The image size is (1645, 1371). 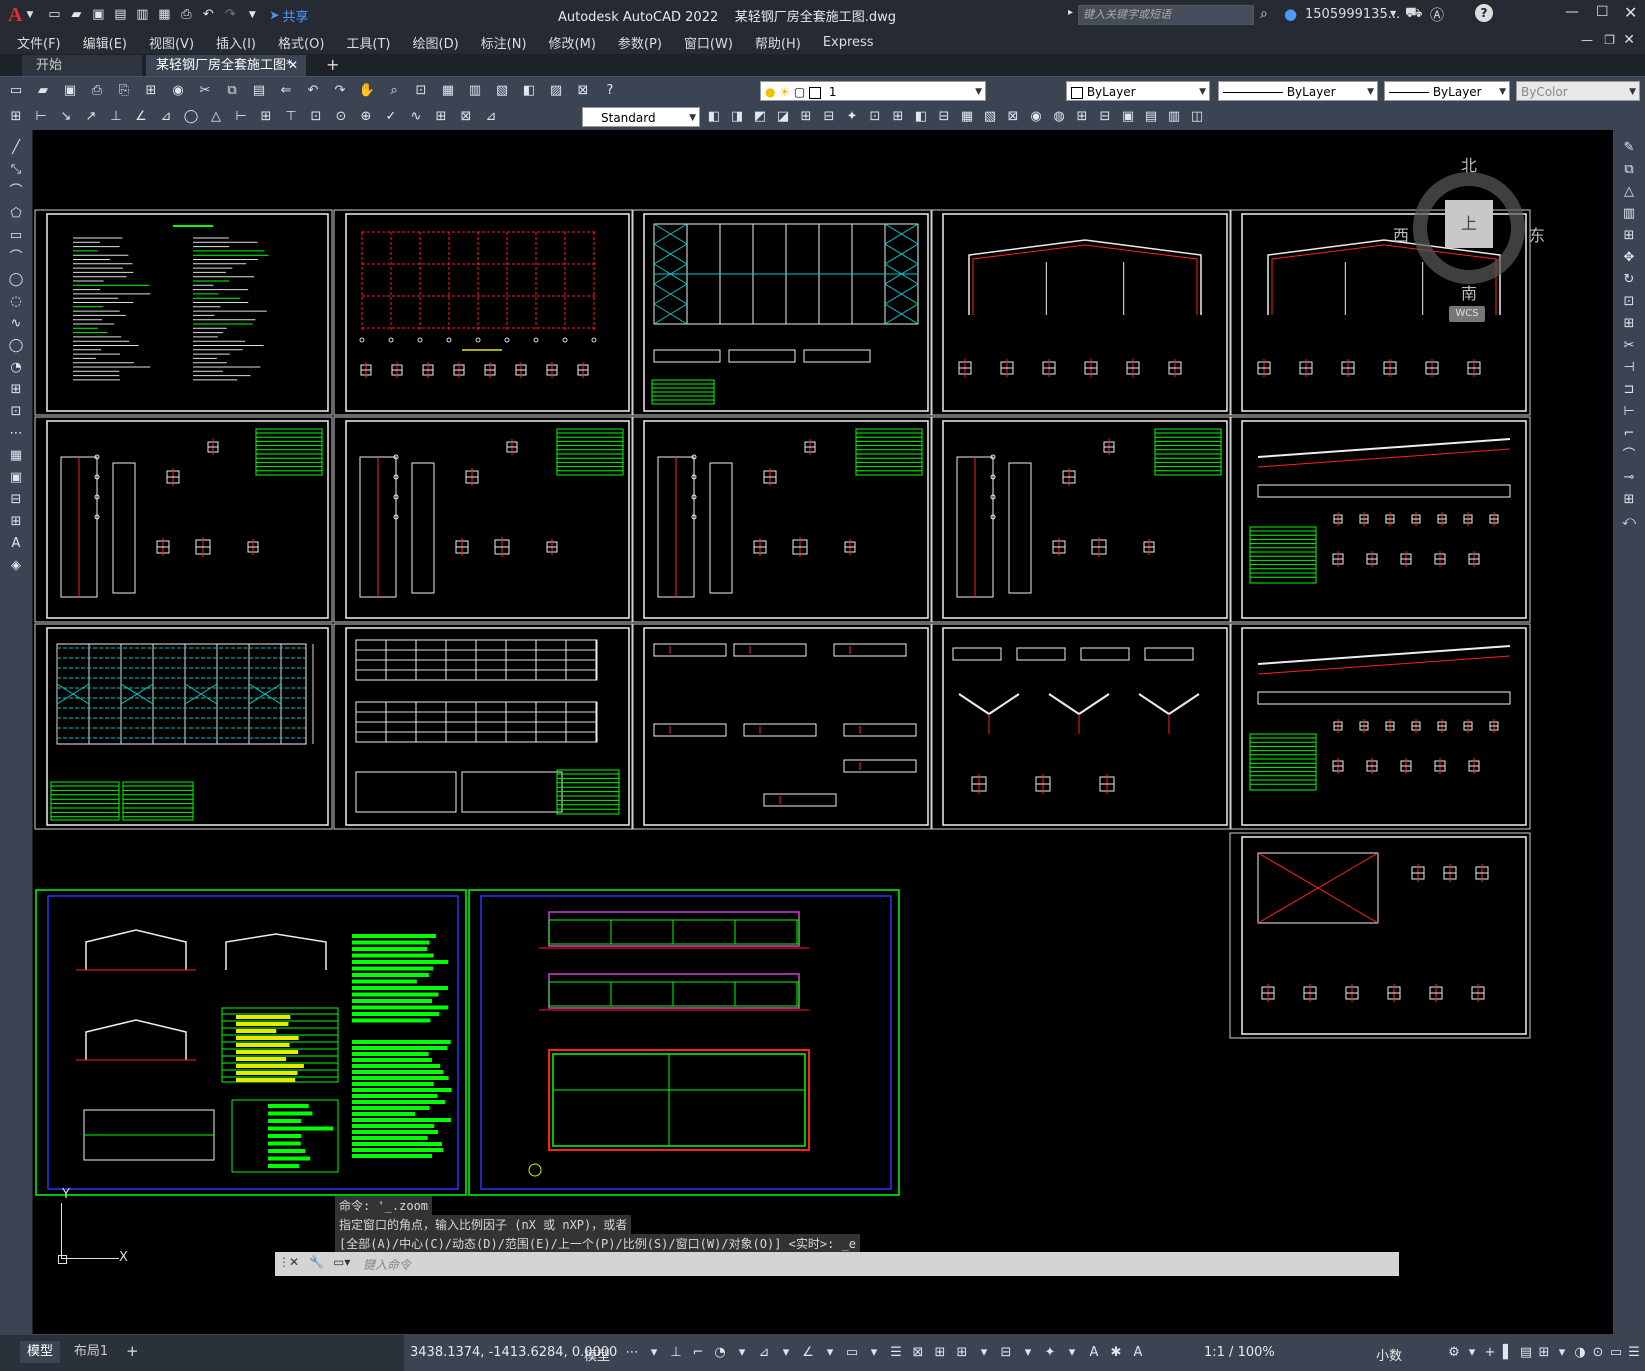 What do you see at coordinates (990, 117) in the screenshot?
I see `draw-tool-13-icon: ▧` at bounding box center [990, 117].